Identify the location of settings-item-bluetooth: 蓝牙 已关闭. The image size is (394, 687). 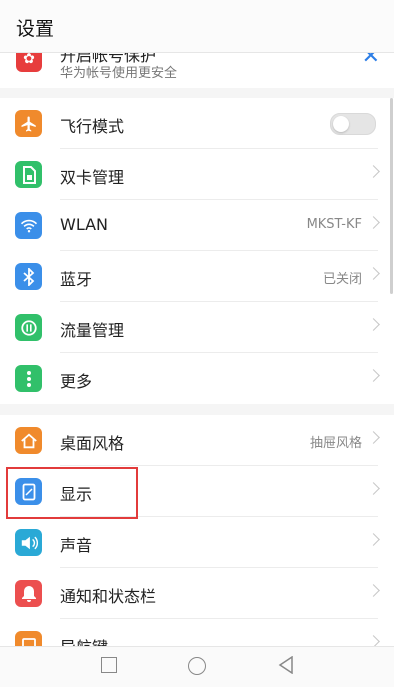
(197, 276).